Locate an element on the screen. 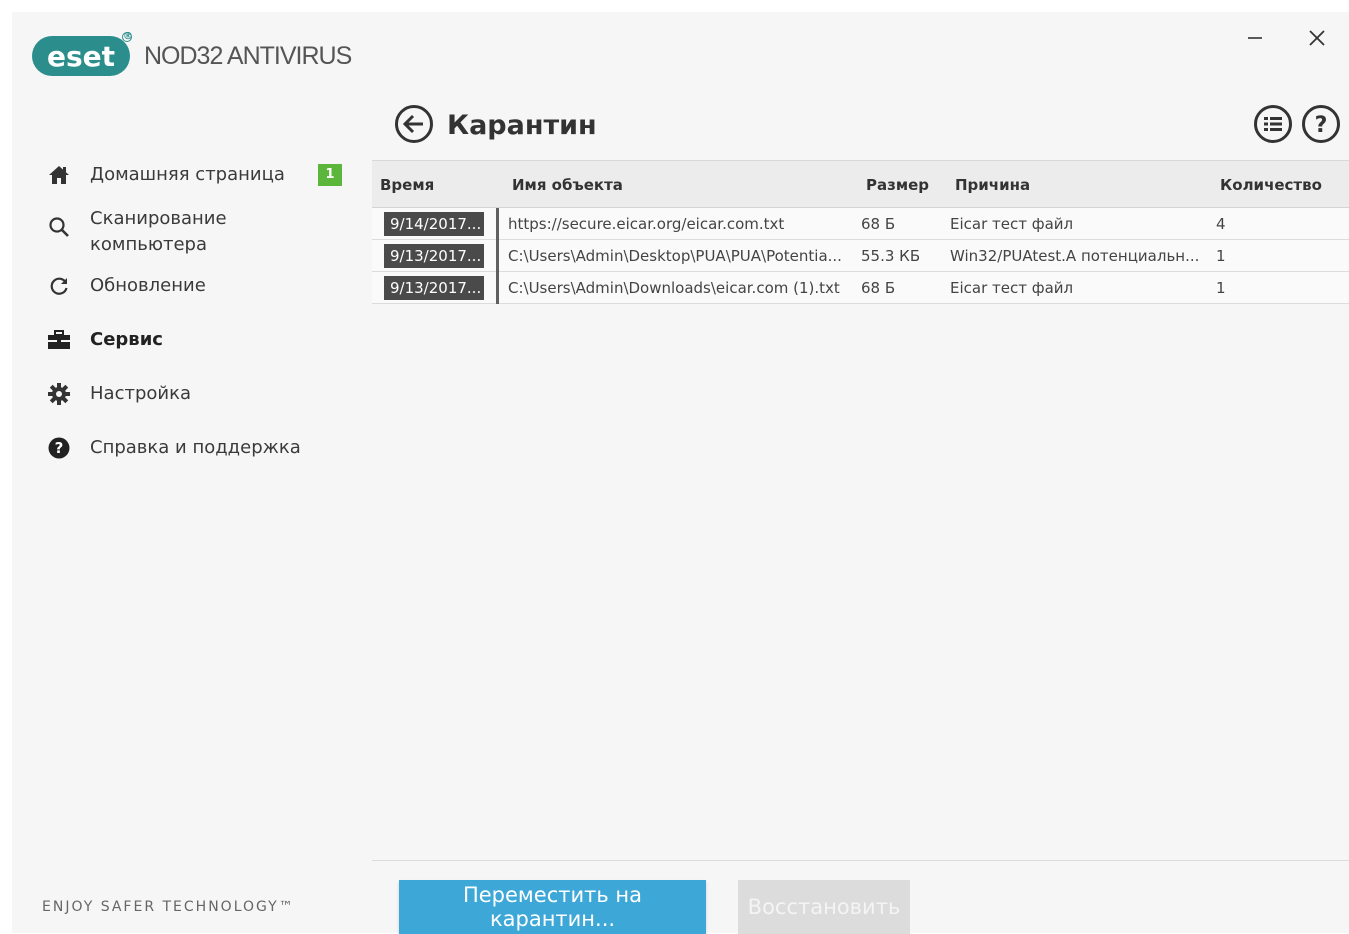  tagline: ENJOY SAFER TECHNOLOGY™ is located at coordinates (168, 907).